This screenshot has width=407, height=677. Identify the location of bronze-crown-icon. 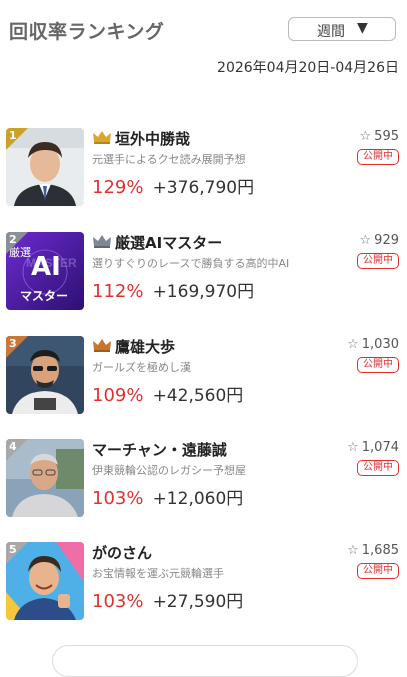
(102, 345).